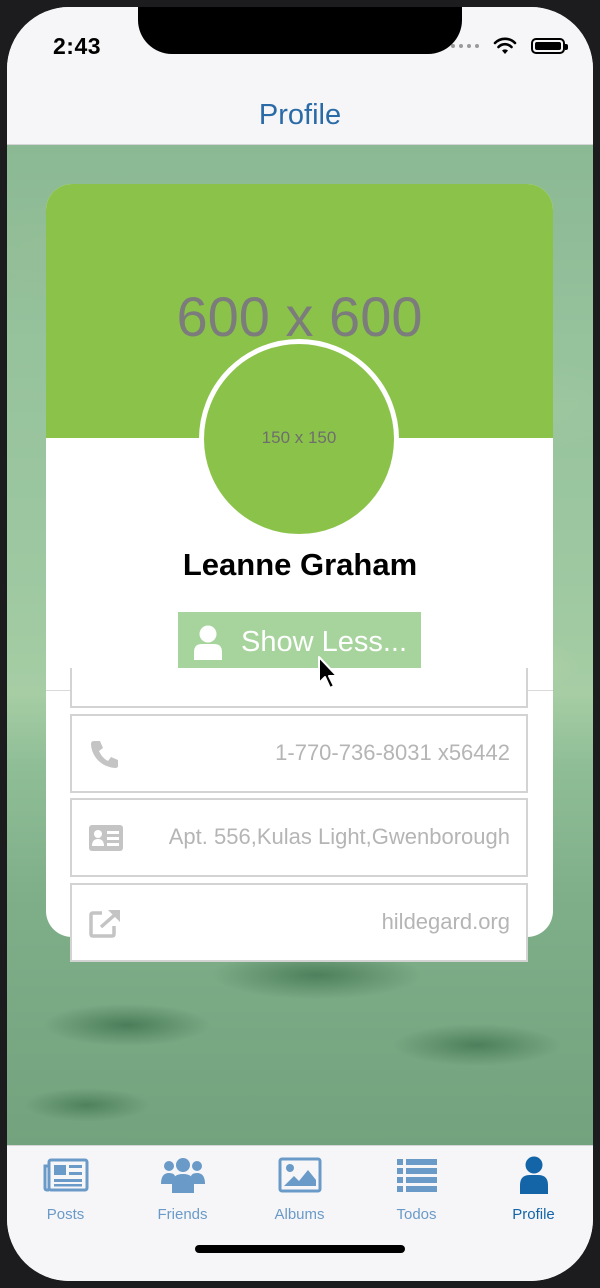 Image resolution: width=600 pixels, height=1288 pixels. I want to click on signal-icon, so click(465, 46).